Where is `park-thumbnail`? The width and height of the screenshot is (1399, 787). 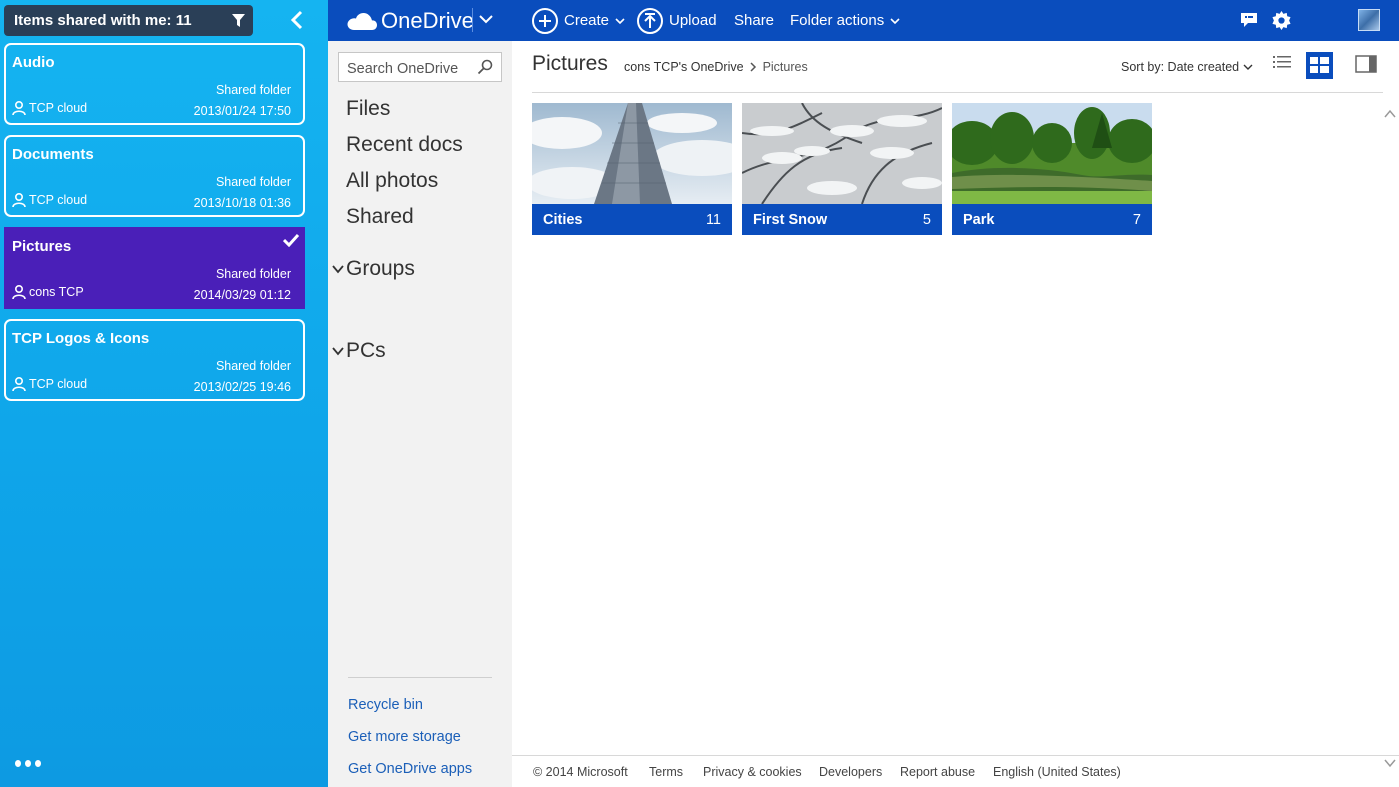 park-thumbnail is located at coordinates (1052, 153).